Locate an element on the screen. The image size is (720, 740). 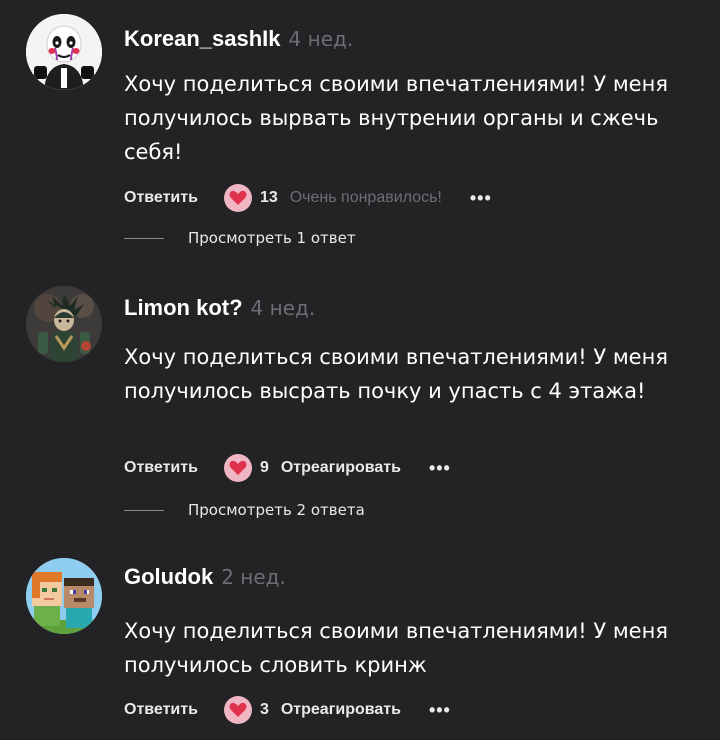
comment-actions: Ответить 13 Очень понравилось! ••• is located at coordinates (308, 198).